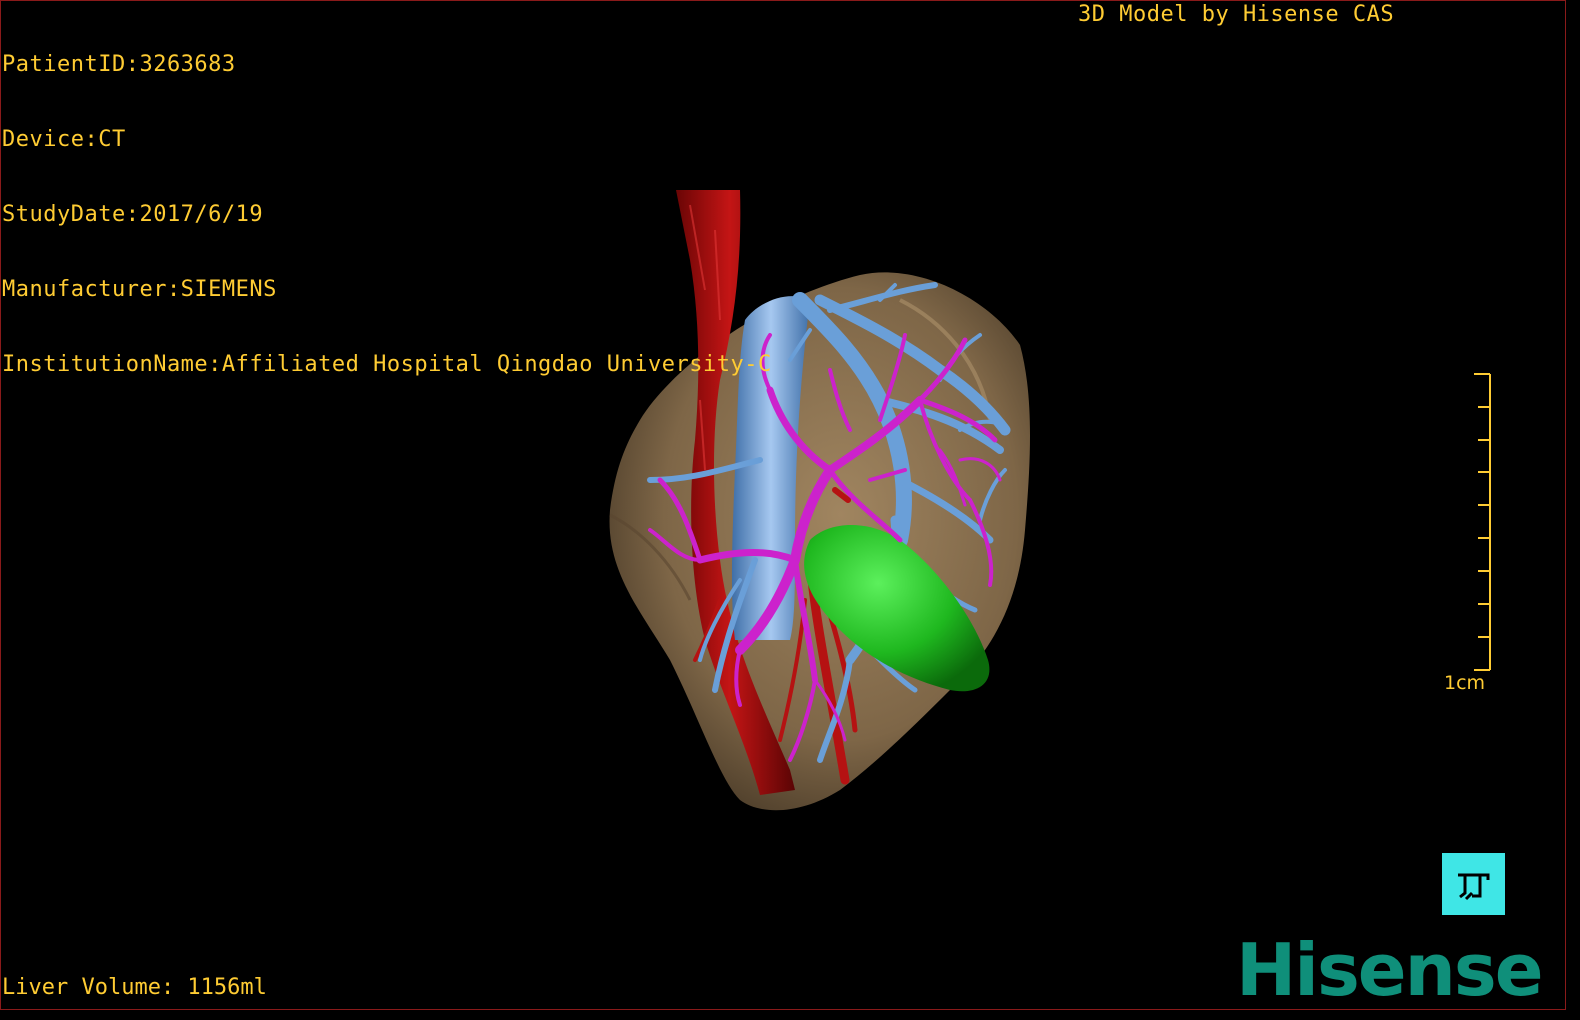 The image size is (1580, 1020). What do you see at coordinates (1390, 970) in the screenshot?
I see `hisense-logo: Hisense` at bounding box center [1390, 970].